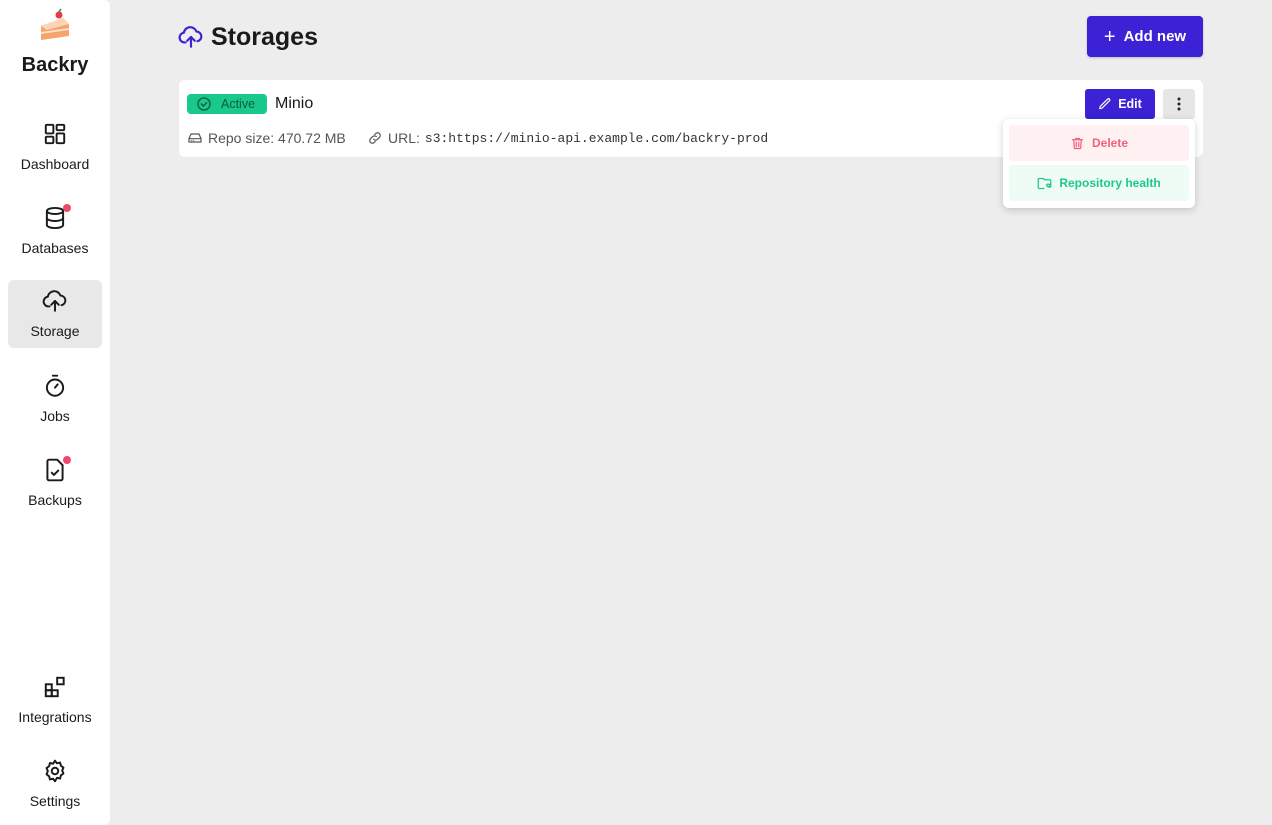 The height and width of the screenshot is (825, 1272). Describe the element at coordinates (55, 687) in the screenshot. I see `integrations-icon` at that location.